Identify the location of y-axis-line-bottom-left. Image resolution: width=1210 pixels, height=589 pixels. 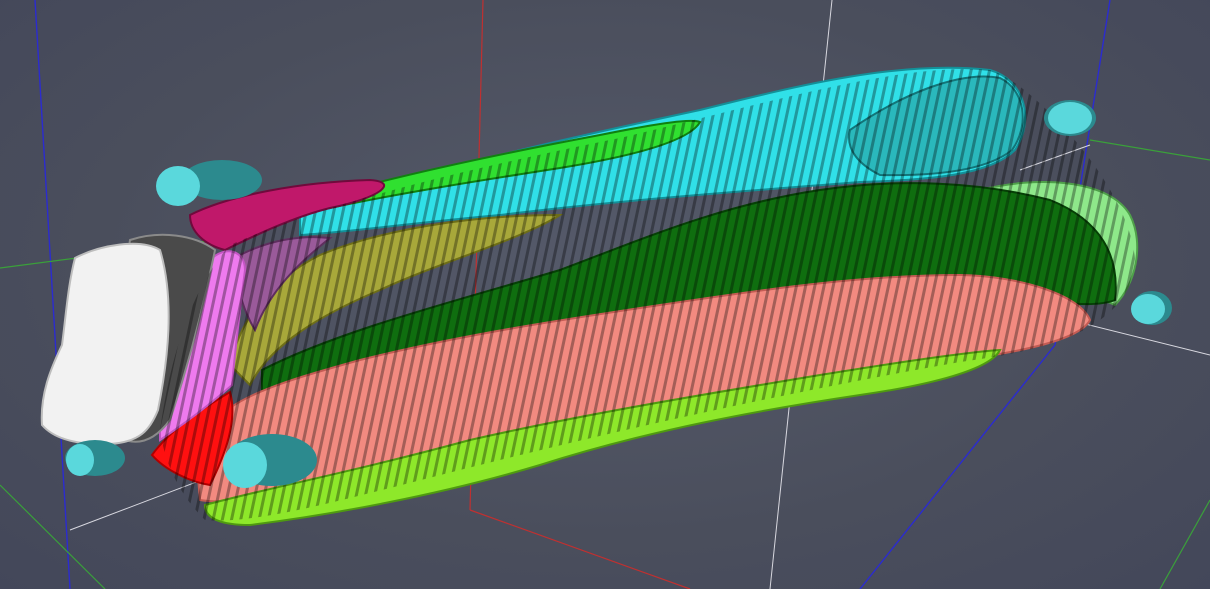
(53, 536).